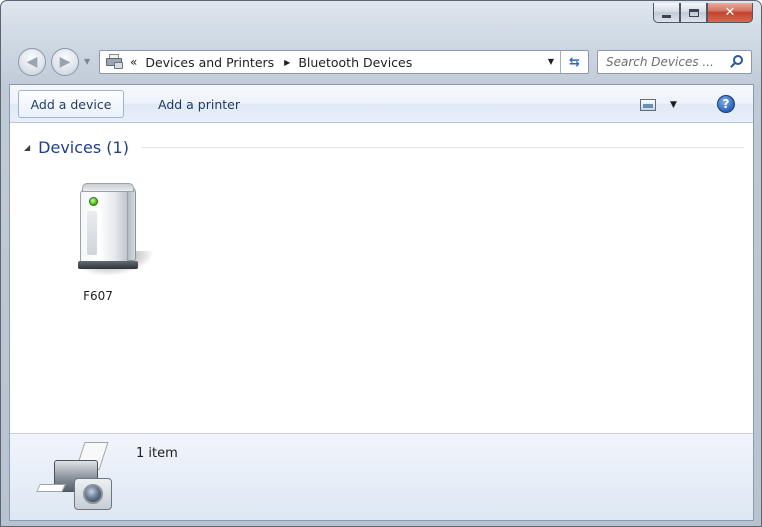 The image size is (762, 527). Describe the element at coordinates (133, 62) in the screenshot. I see `address-overflow-chevron: «` at that location.